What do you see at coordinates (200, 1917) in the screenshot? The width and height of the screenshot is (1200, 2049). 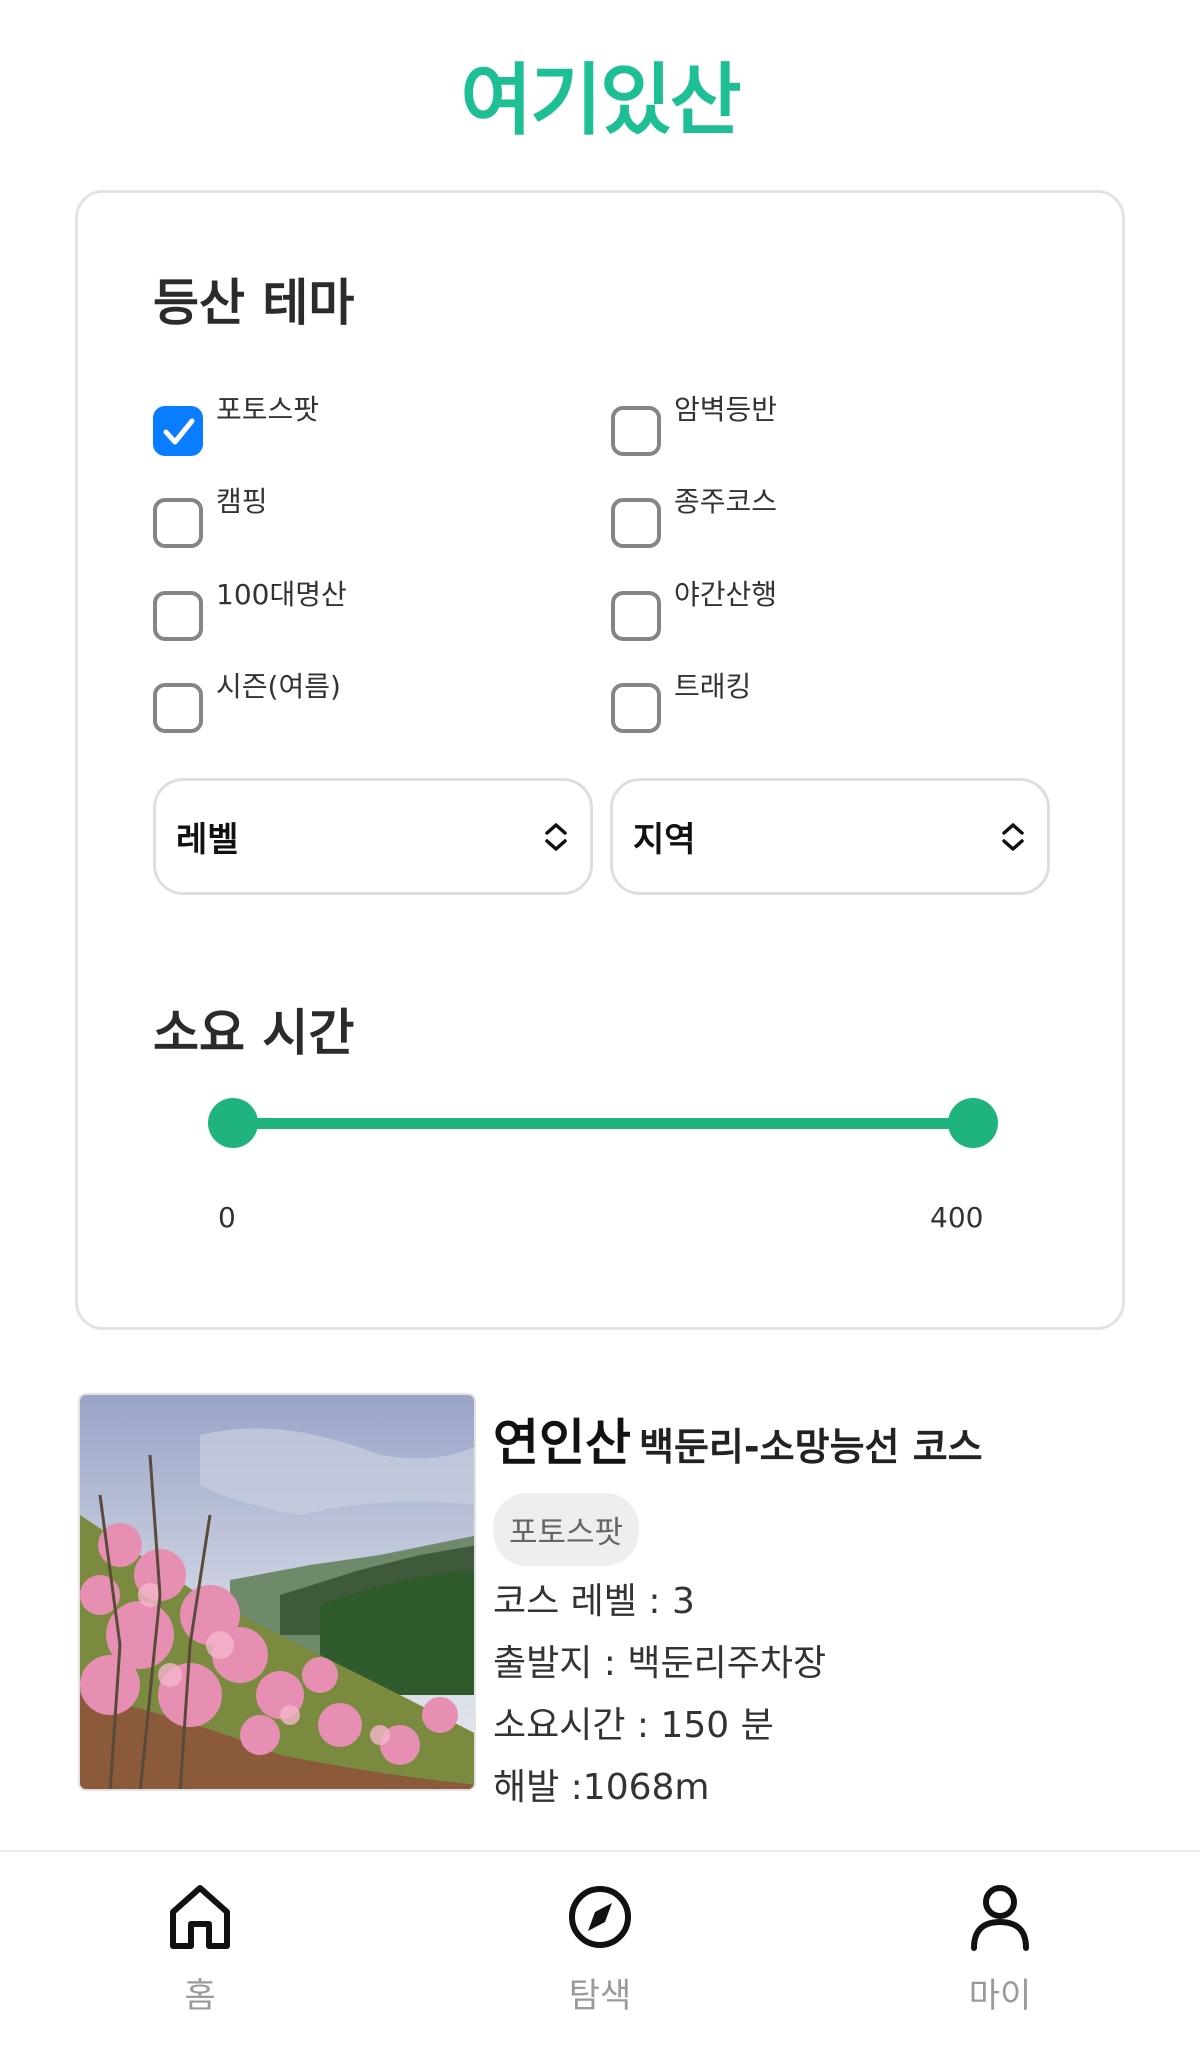 I see `home-icon` at bounding box center [200, 1917].